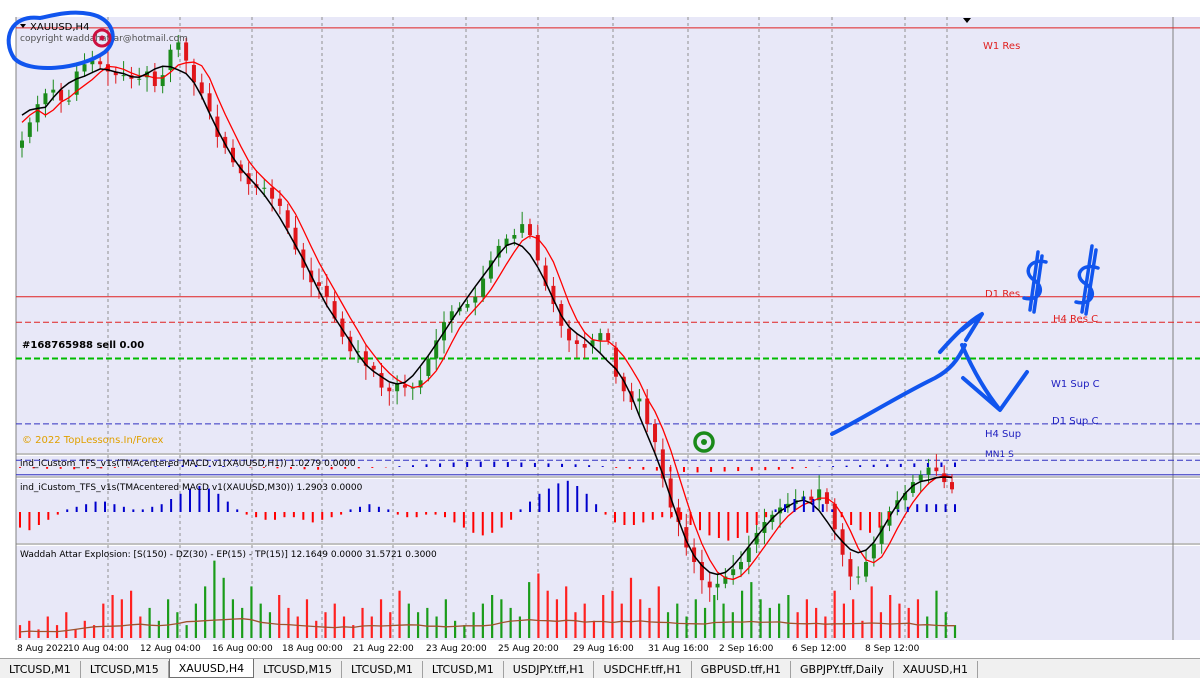 The image size is (1200, 678). I want to click on level-w1-sup-c: W1 Sup C, so click(1075, 384).